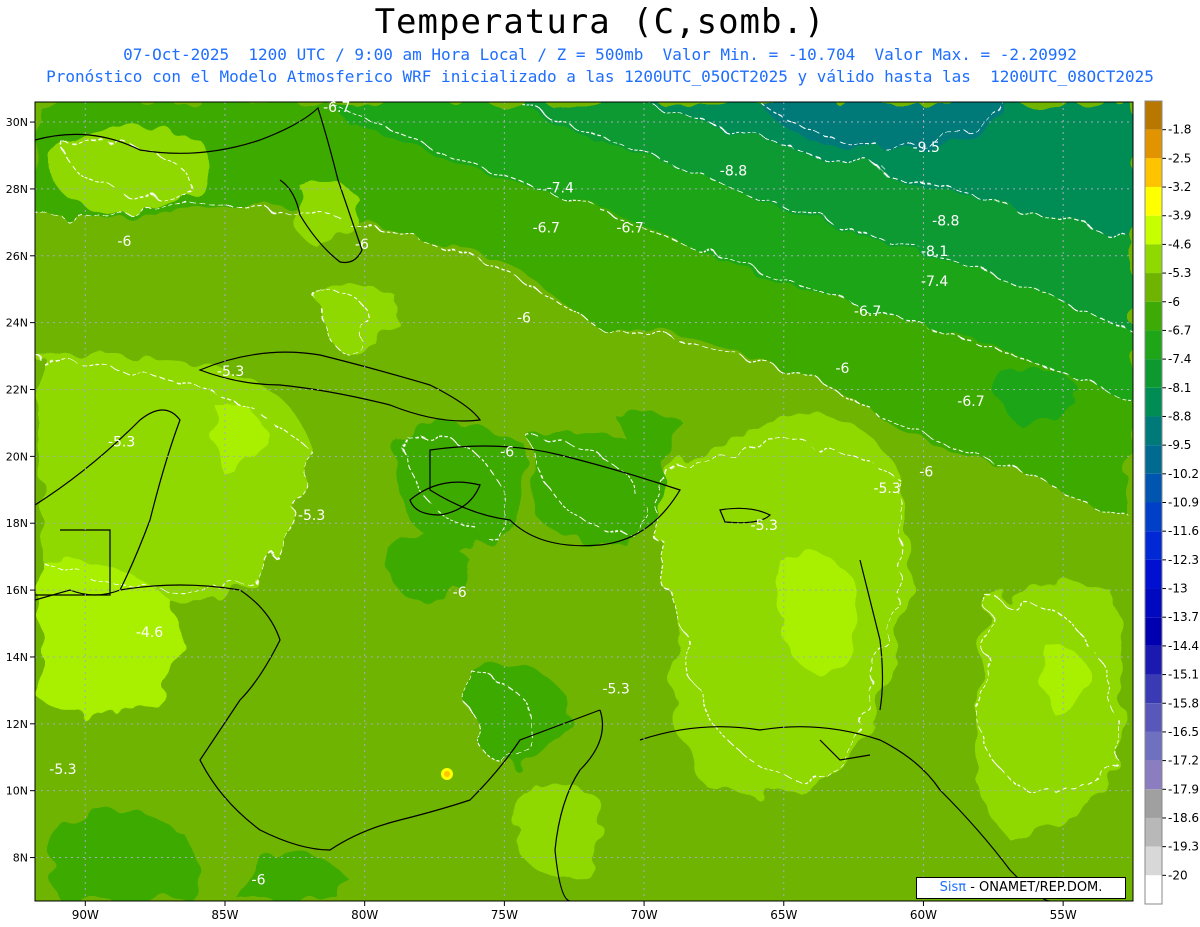  Describe the element at coordinates (1183, 761) in the screenshot. I see `colorbar-label: -17.2` at that location.